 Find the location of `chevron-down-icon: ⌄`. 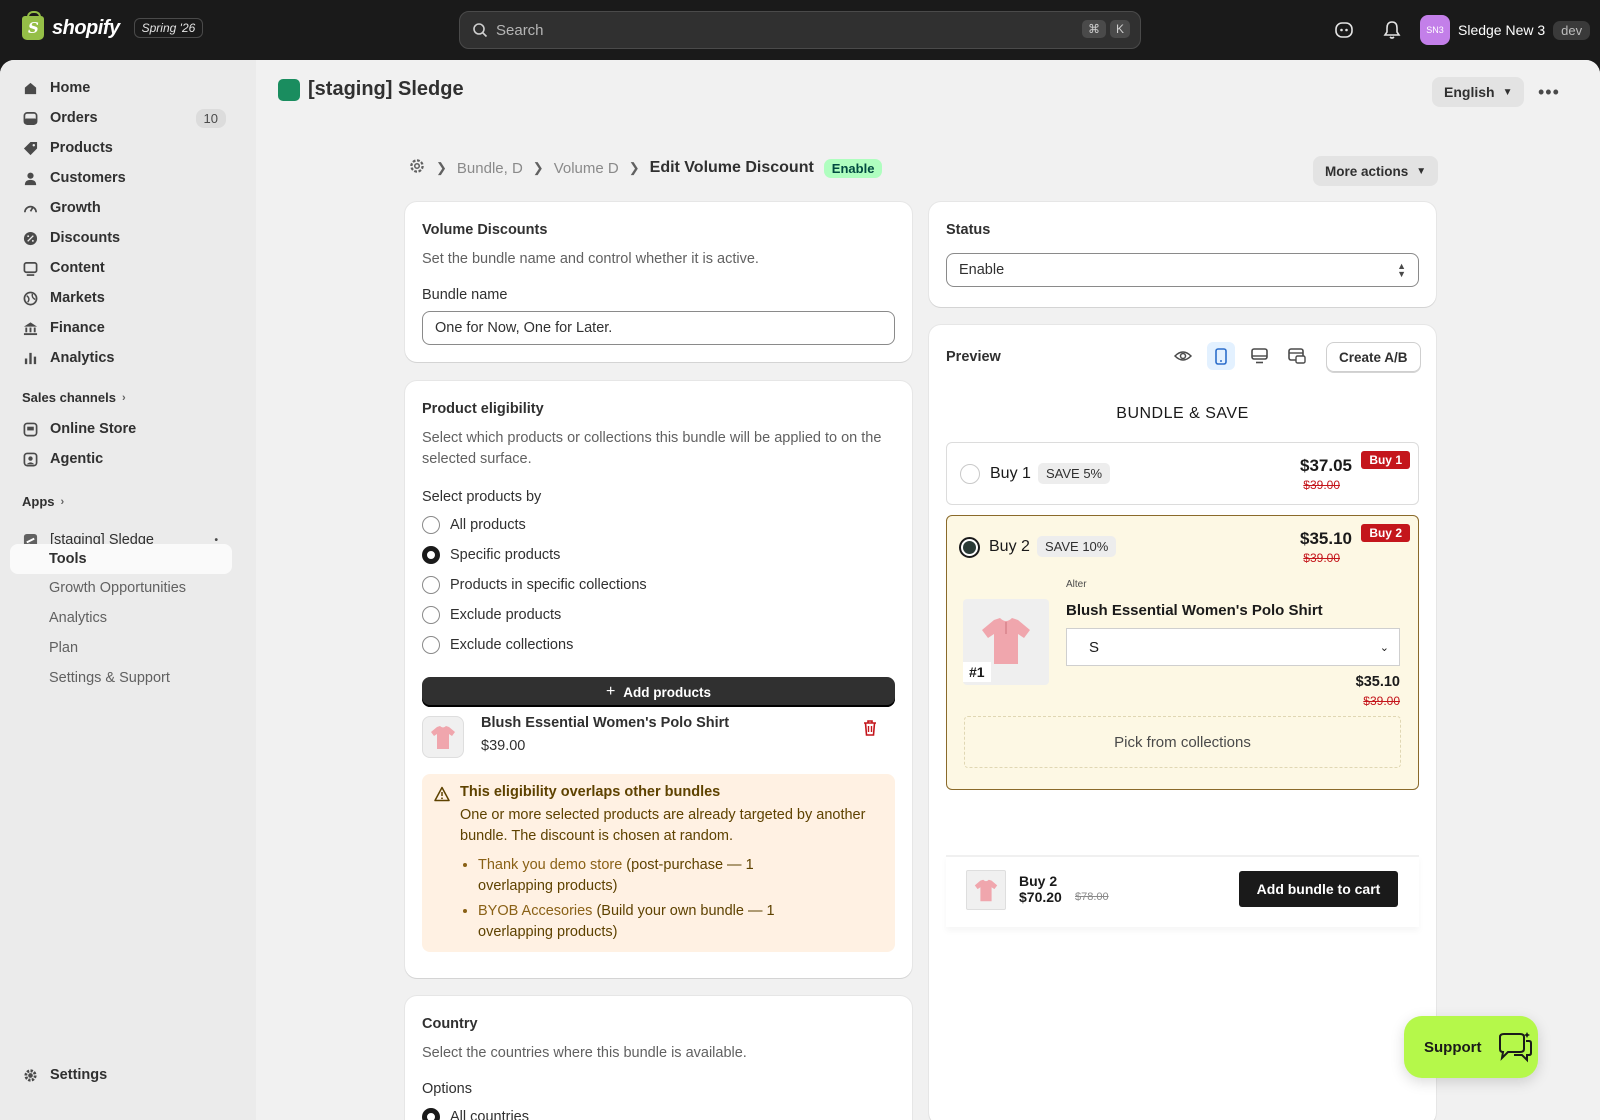

chevron-down-icon: ⌄ is located at coordinates (1384, 647).